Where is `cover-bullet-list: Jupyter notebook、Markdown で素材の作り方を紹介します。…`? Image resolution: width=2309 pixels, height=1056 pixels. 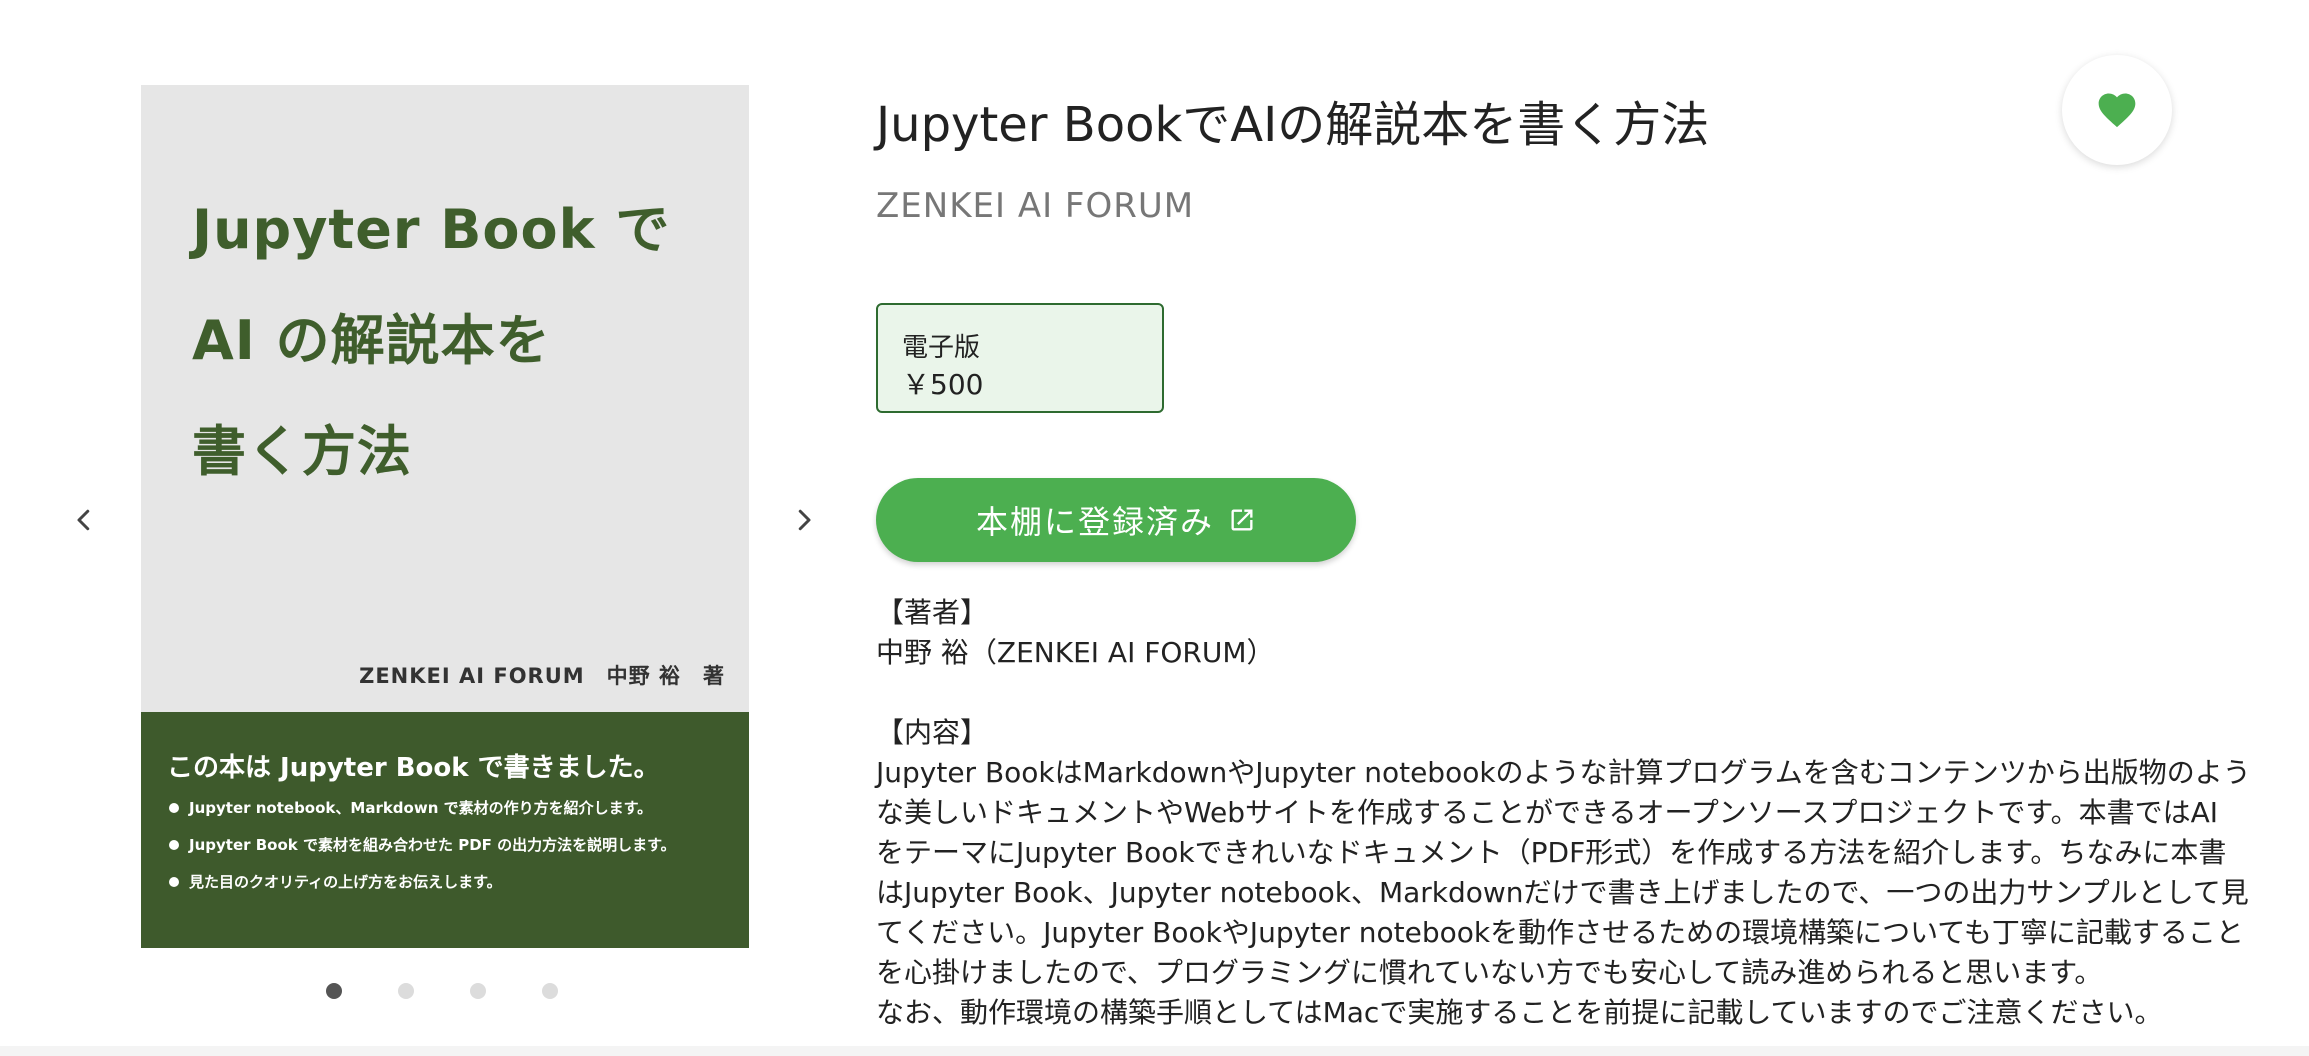 cover-bullet-list: Jupyter notebook、Markdown で素材の作り方を紹介します。… is located at coordinates (422, 852).